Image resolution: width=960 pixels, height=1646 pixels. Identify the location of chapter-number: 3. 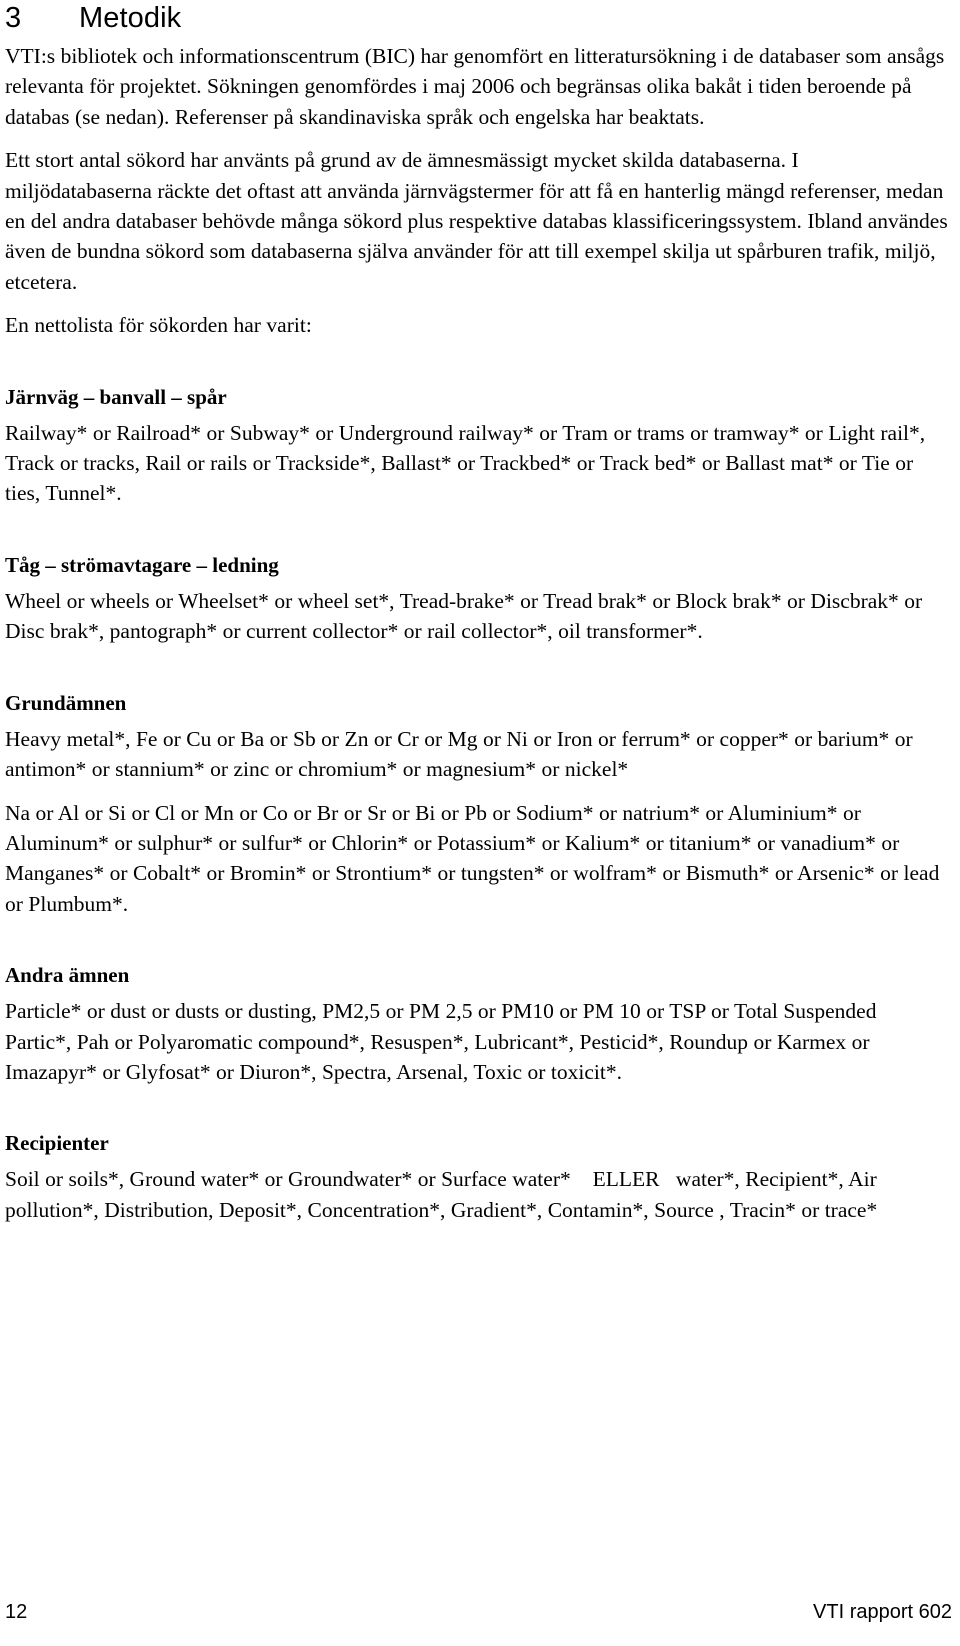
(13, 18).